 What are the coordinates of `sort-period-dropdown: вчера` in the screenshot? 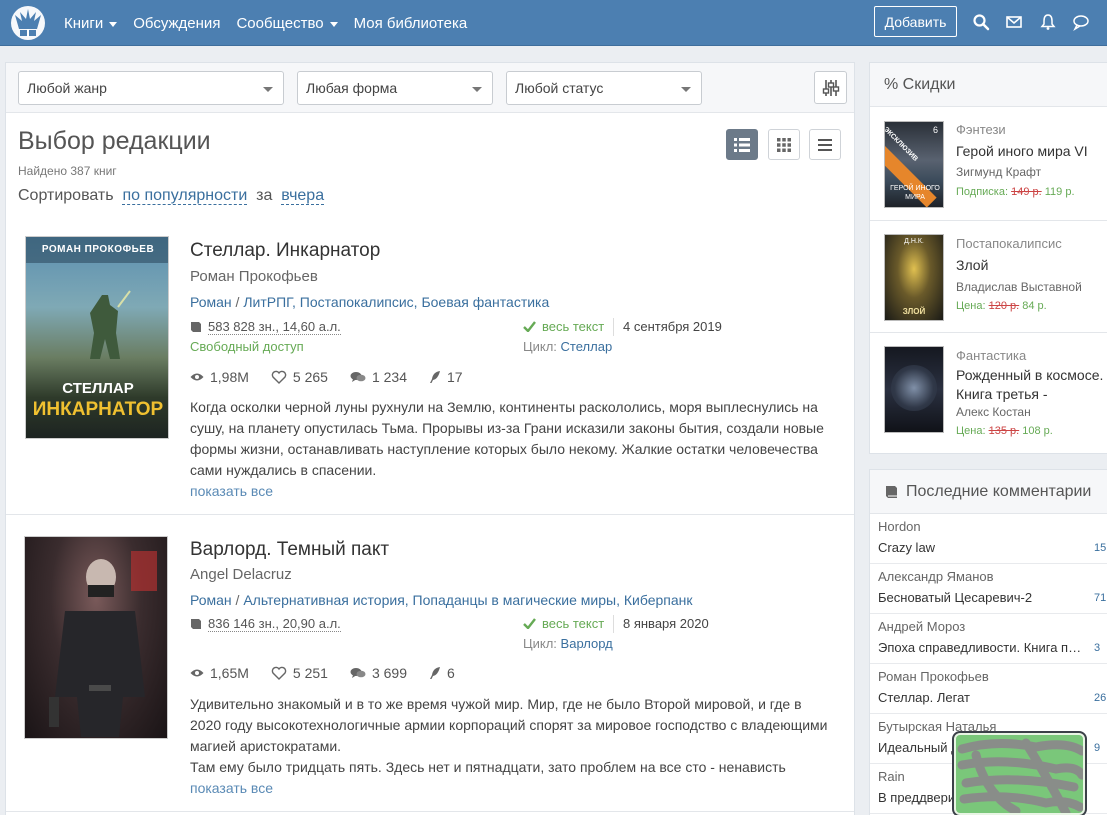 It's located at (303, 196).